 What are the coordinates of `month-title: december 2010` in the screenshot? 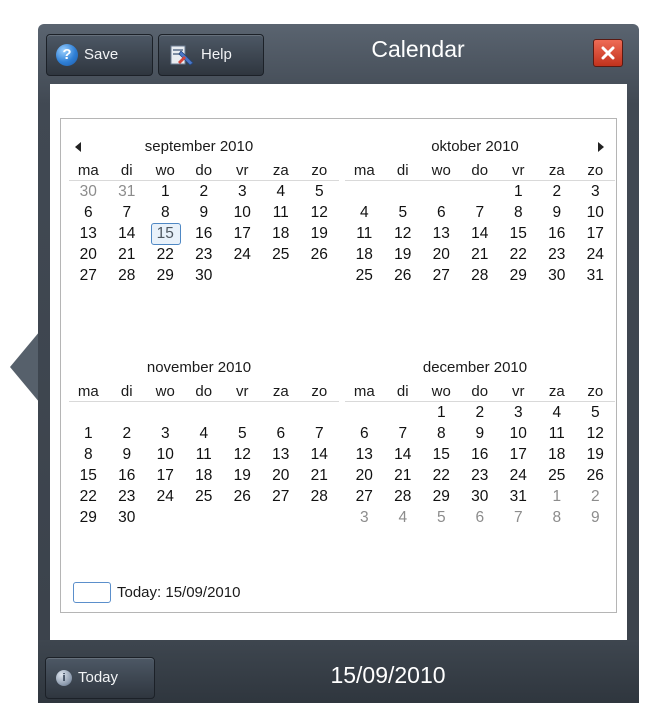 It's located at (475, 367).